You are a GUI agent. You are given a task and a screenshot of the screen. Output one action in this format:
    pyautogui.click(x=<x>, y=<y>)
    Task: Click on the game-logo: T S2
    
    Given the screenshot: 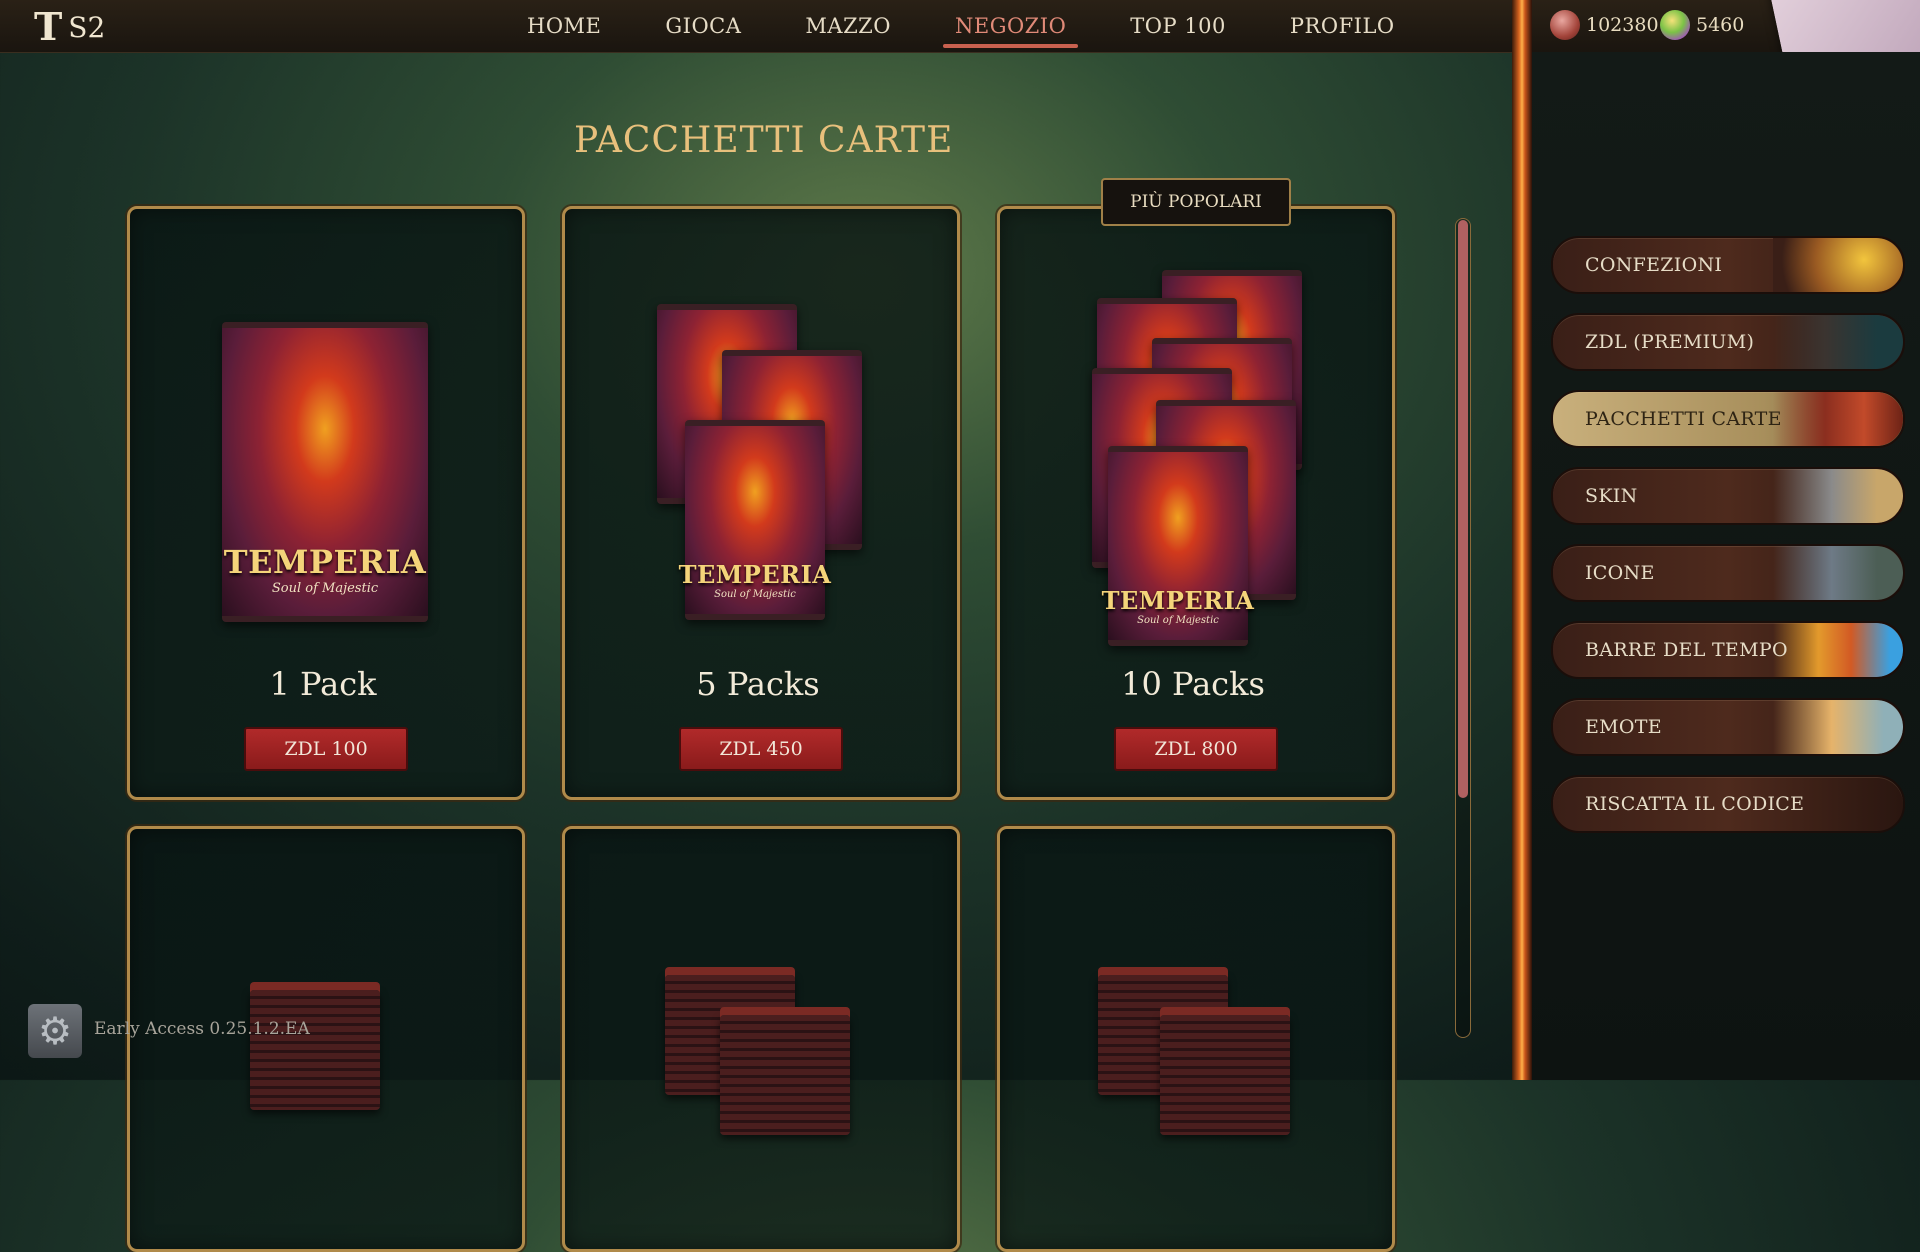 What is the action you would take?
    pyautogui.click(x=69, y=27)
    